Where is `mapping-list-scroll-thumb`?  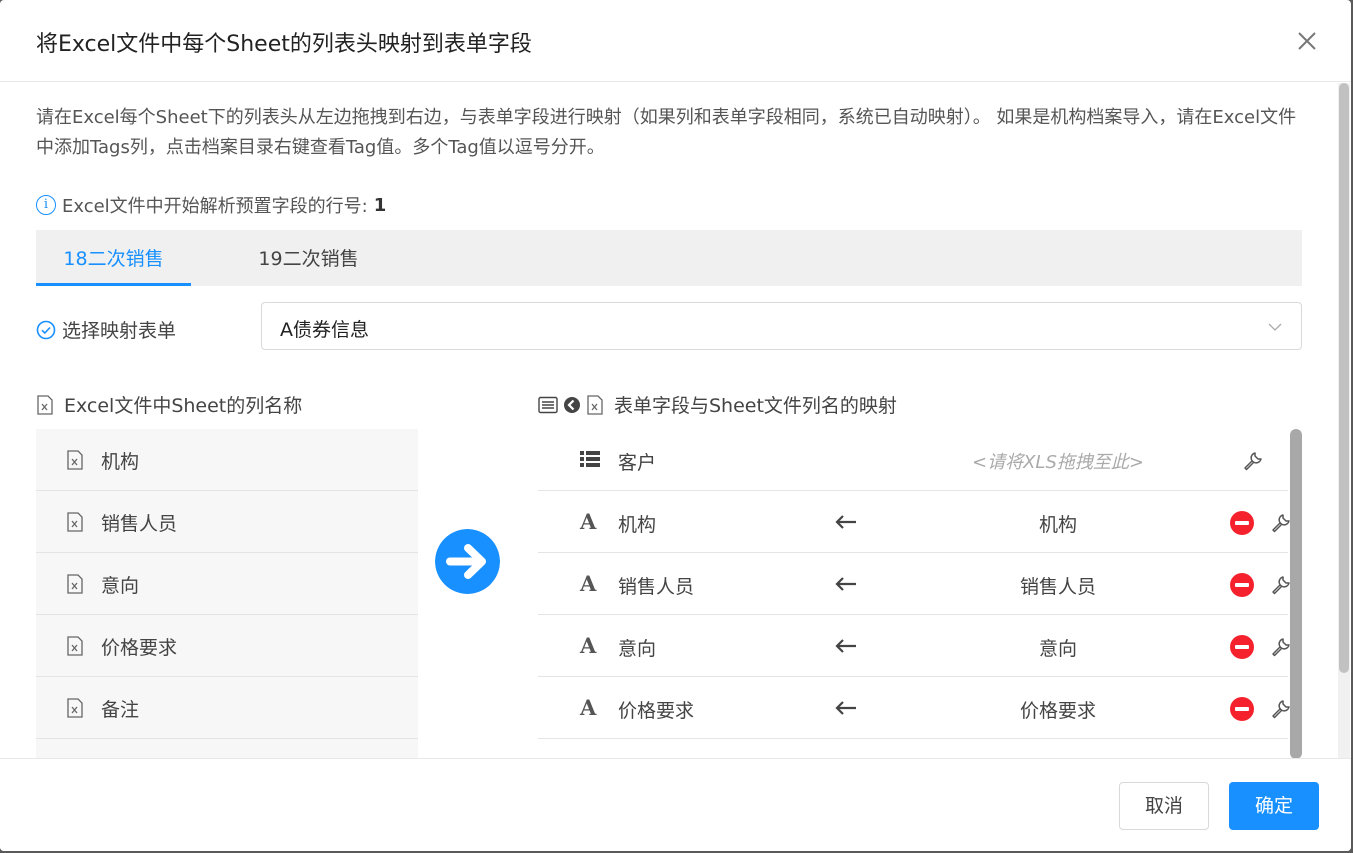
mapping-list-scroll-thumb is located at coordinates (1296, 593).